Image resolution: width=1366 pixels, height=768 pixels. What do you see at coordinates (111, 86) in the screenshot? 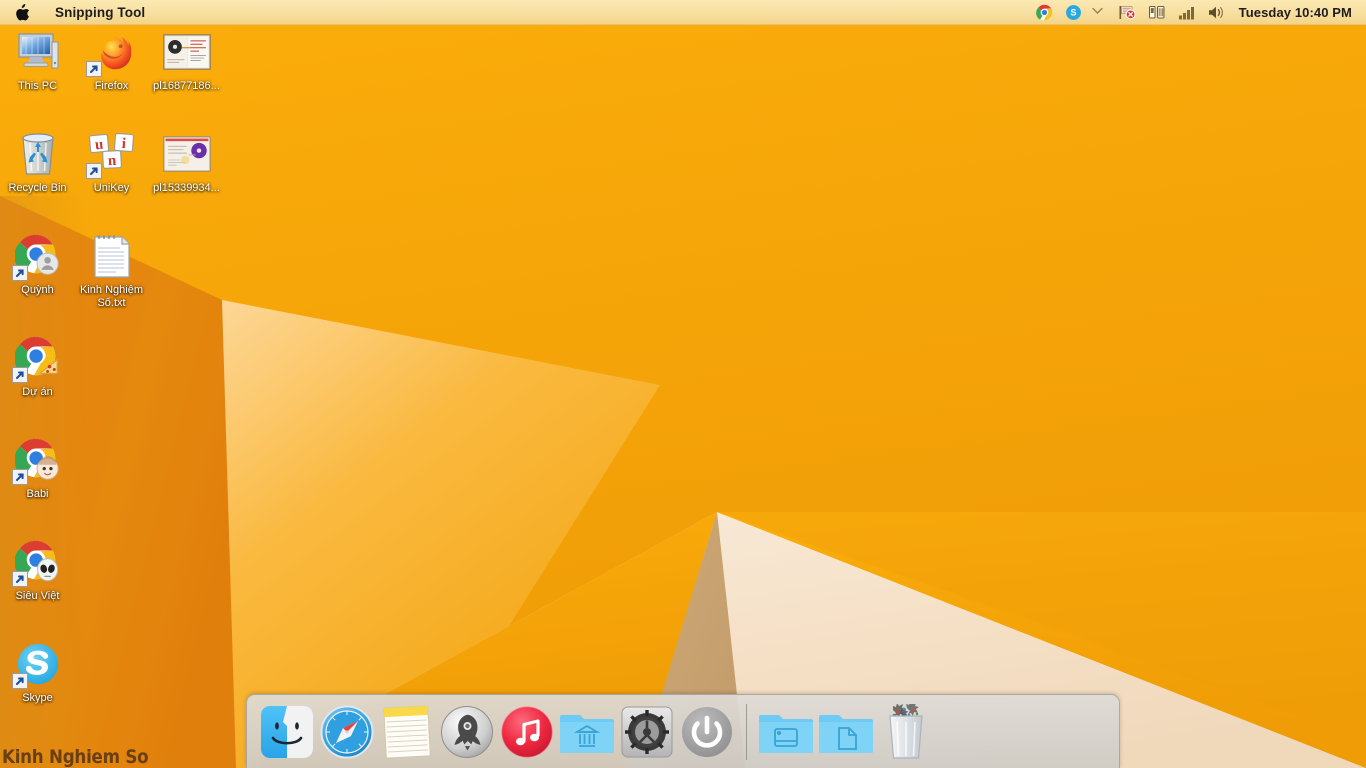
I see `desktop-icon-label: Firefox` at bounding box center [111, 86].